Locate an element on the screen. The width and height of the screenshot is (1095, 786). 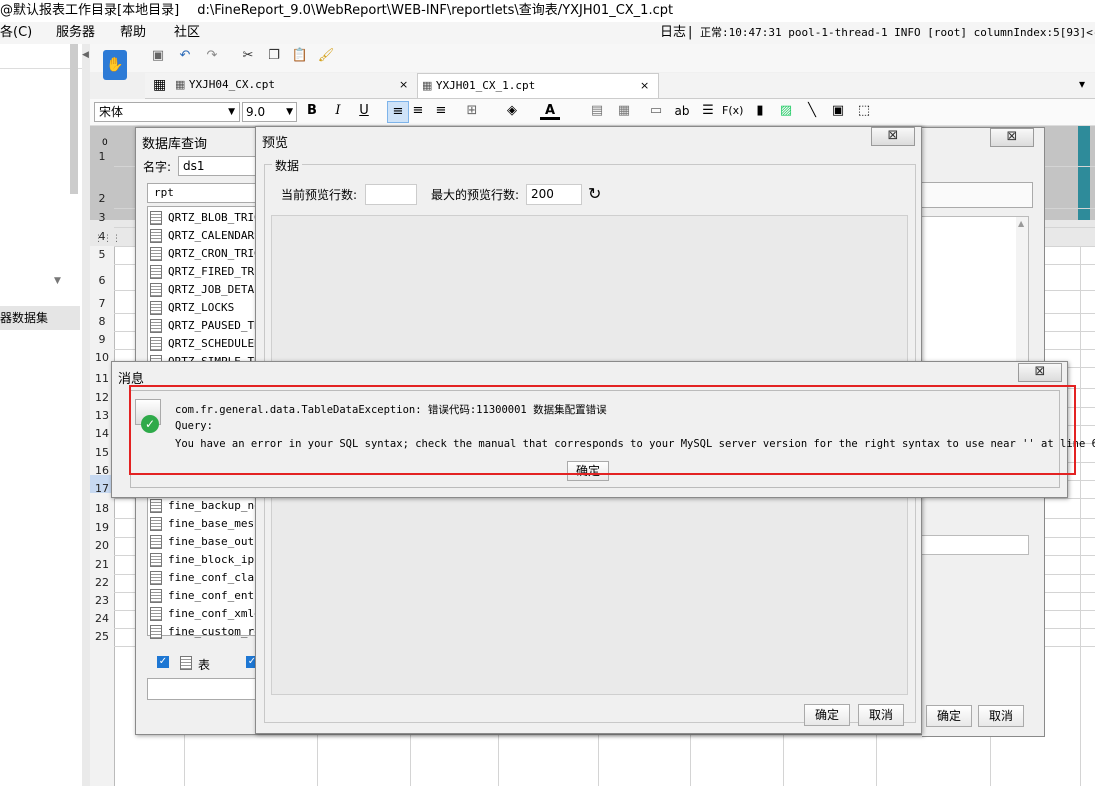
preview-cancel-button: 取消 is located at coordinates (881, 715).